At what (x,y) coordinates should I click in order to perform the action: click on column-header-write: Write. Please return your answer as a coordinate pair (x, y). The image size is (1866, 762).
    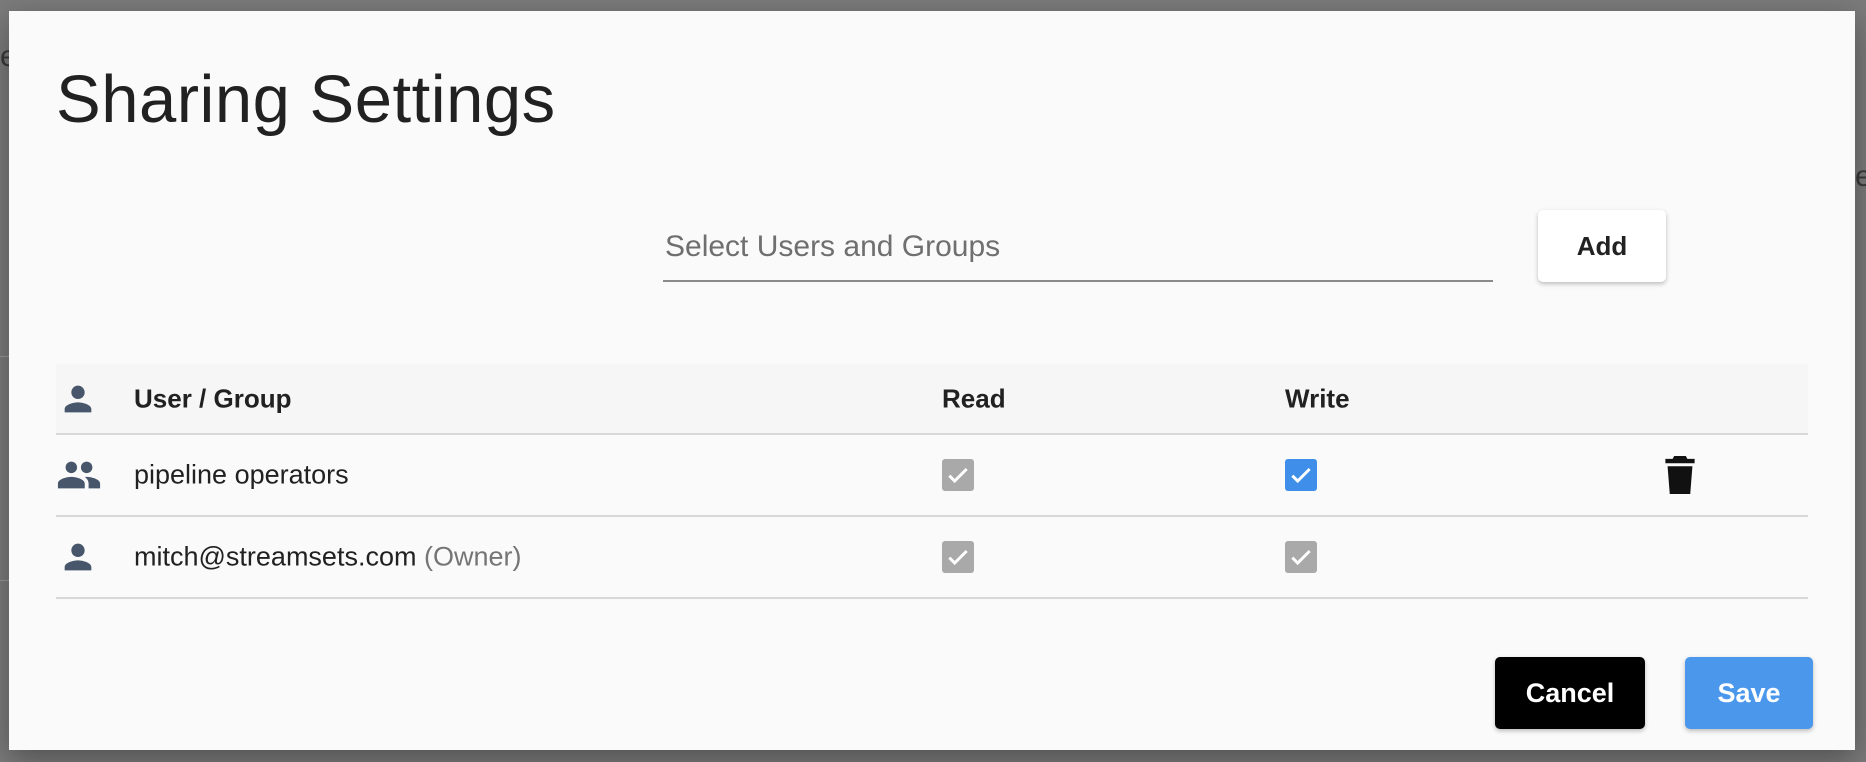
    Looking at the image, I should click on (1317, 398).